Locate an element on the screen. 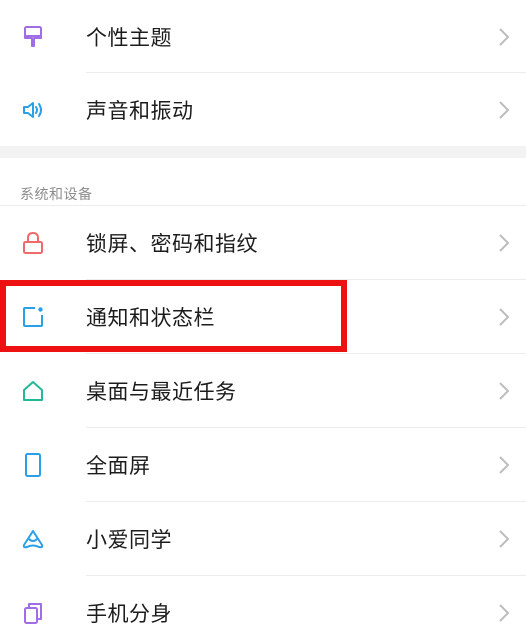 This screenshot has height=624, width=526. xiaoai-icon is located at coordinates (33, 539).